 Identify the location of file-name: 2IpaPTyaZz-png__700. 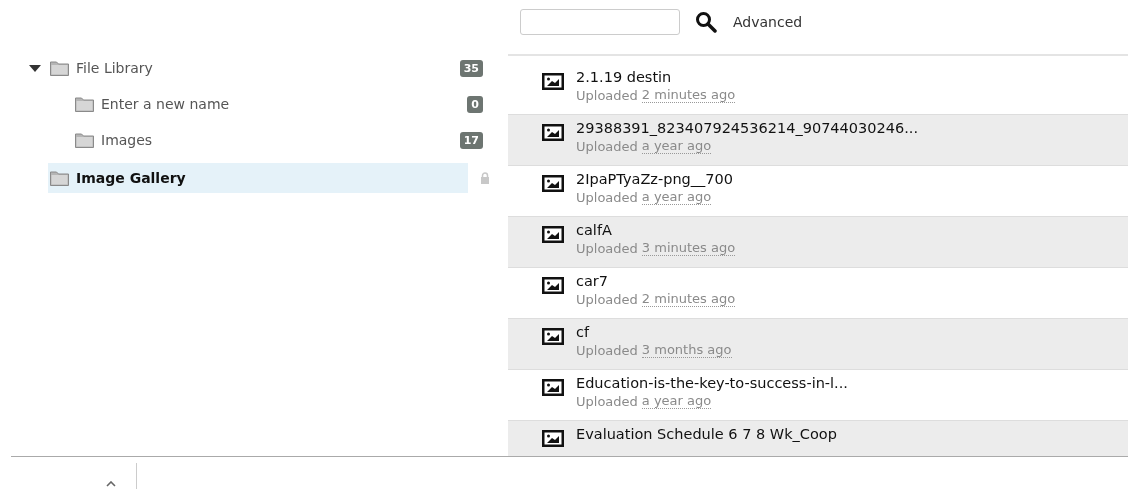
(654, 179).